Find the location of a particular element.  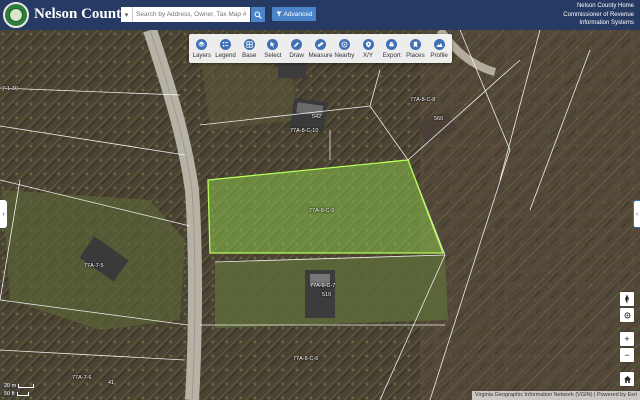

chevron-right-icon: › is located at coordinates (3, 214).